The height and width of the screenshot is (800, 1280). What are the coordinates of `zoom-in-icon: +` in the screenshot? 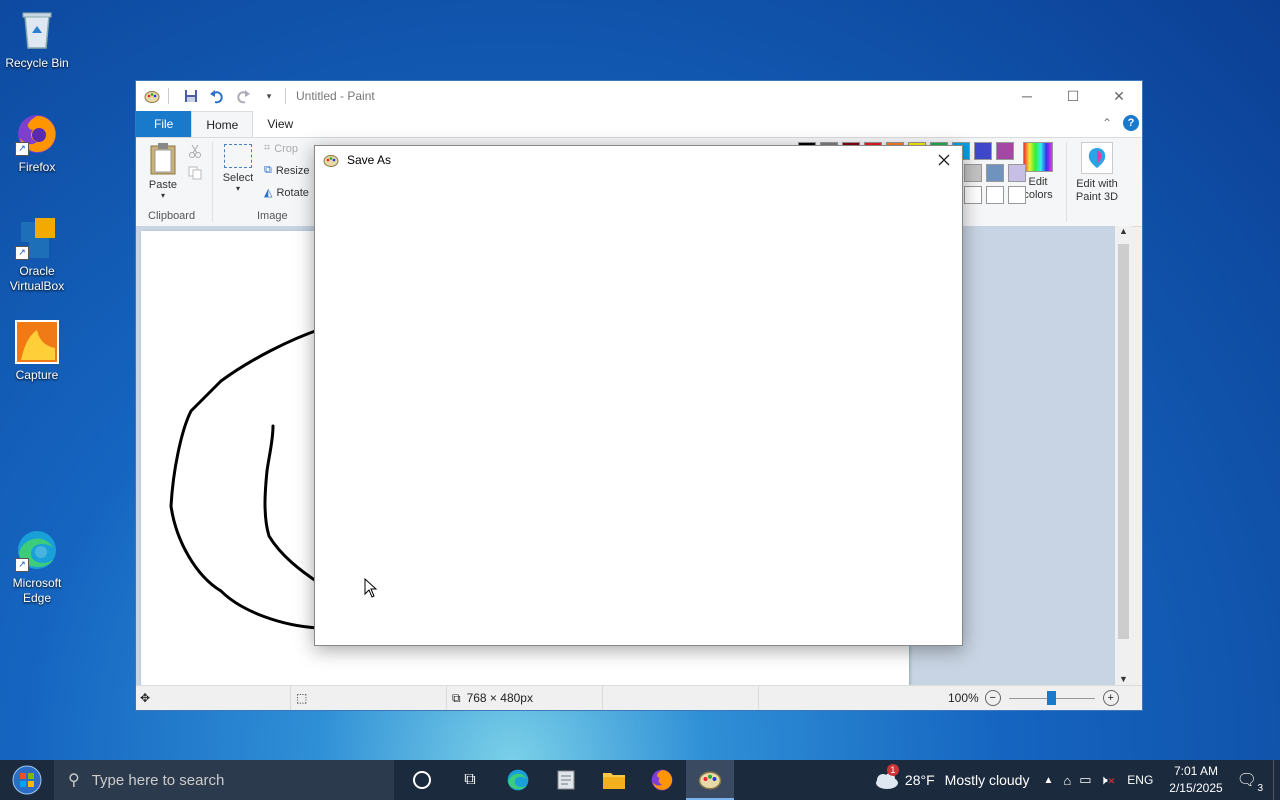 It's located at (1110, 698).